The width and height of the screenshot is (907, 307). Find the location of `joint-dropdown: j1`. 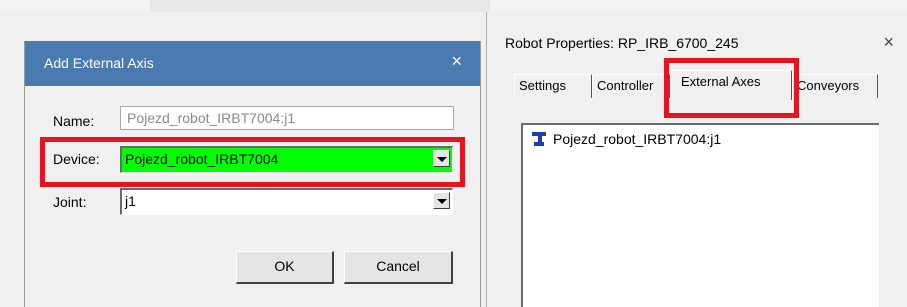

joint-dropdown: j1 is located at coordinates (286, 201).